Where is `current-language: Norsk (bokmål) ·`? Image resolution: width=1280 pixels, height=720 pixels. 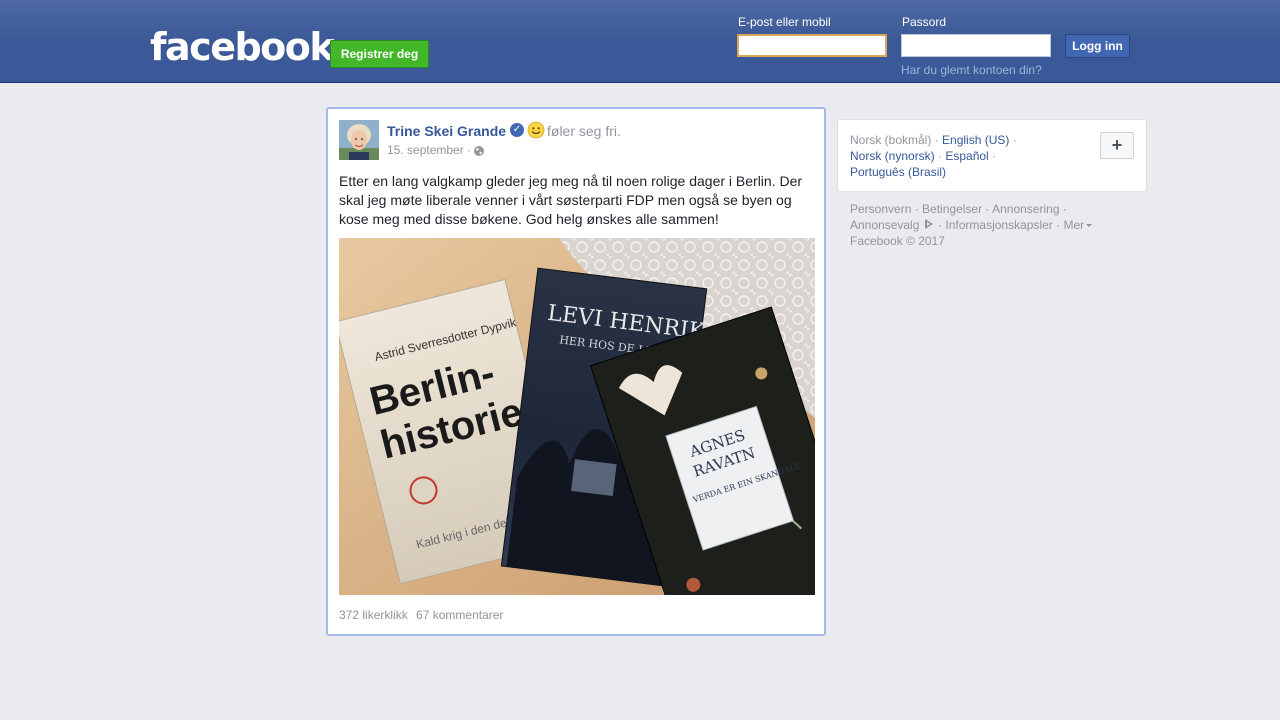
current-language: Norsk (bokmål) · is located at coordinates (896, 140).